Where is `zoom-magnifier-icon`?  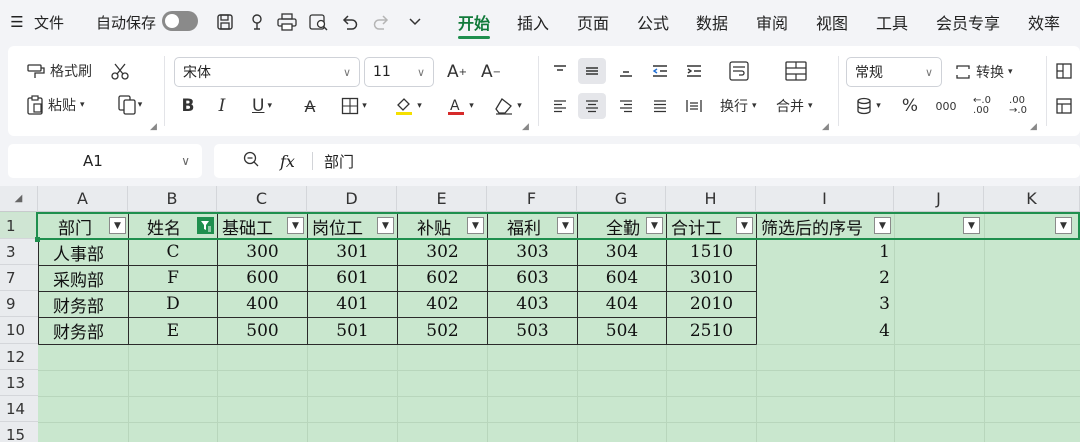
zoom-magnifier-icon is located at coordinates (251, 161).